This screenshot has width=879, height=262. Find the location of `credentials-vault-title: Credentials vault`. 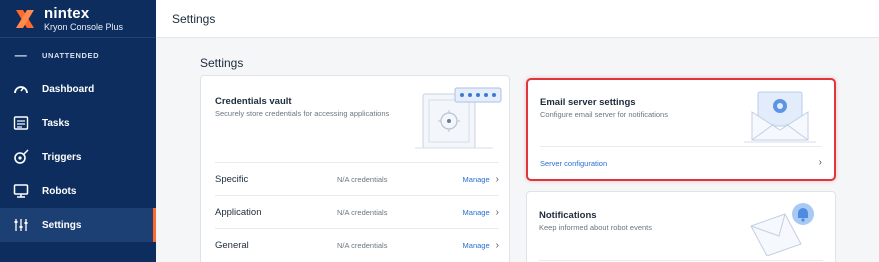

credentials-vault-title: Credentials vault is located at coordinates (253, 101).